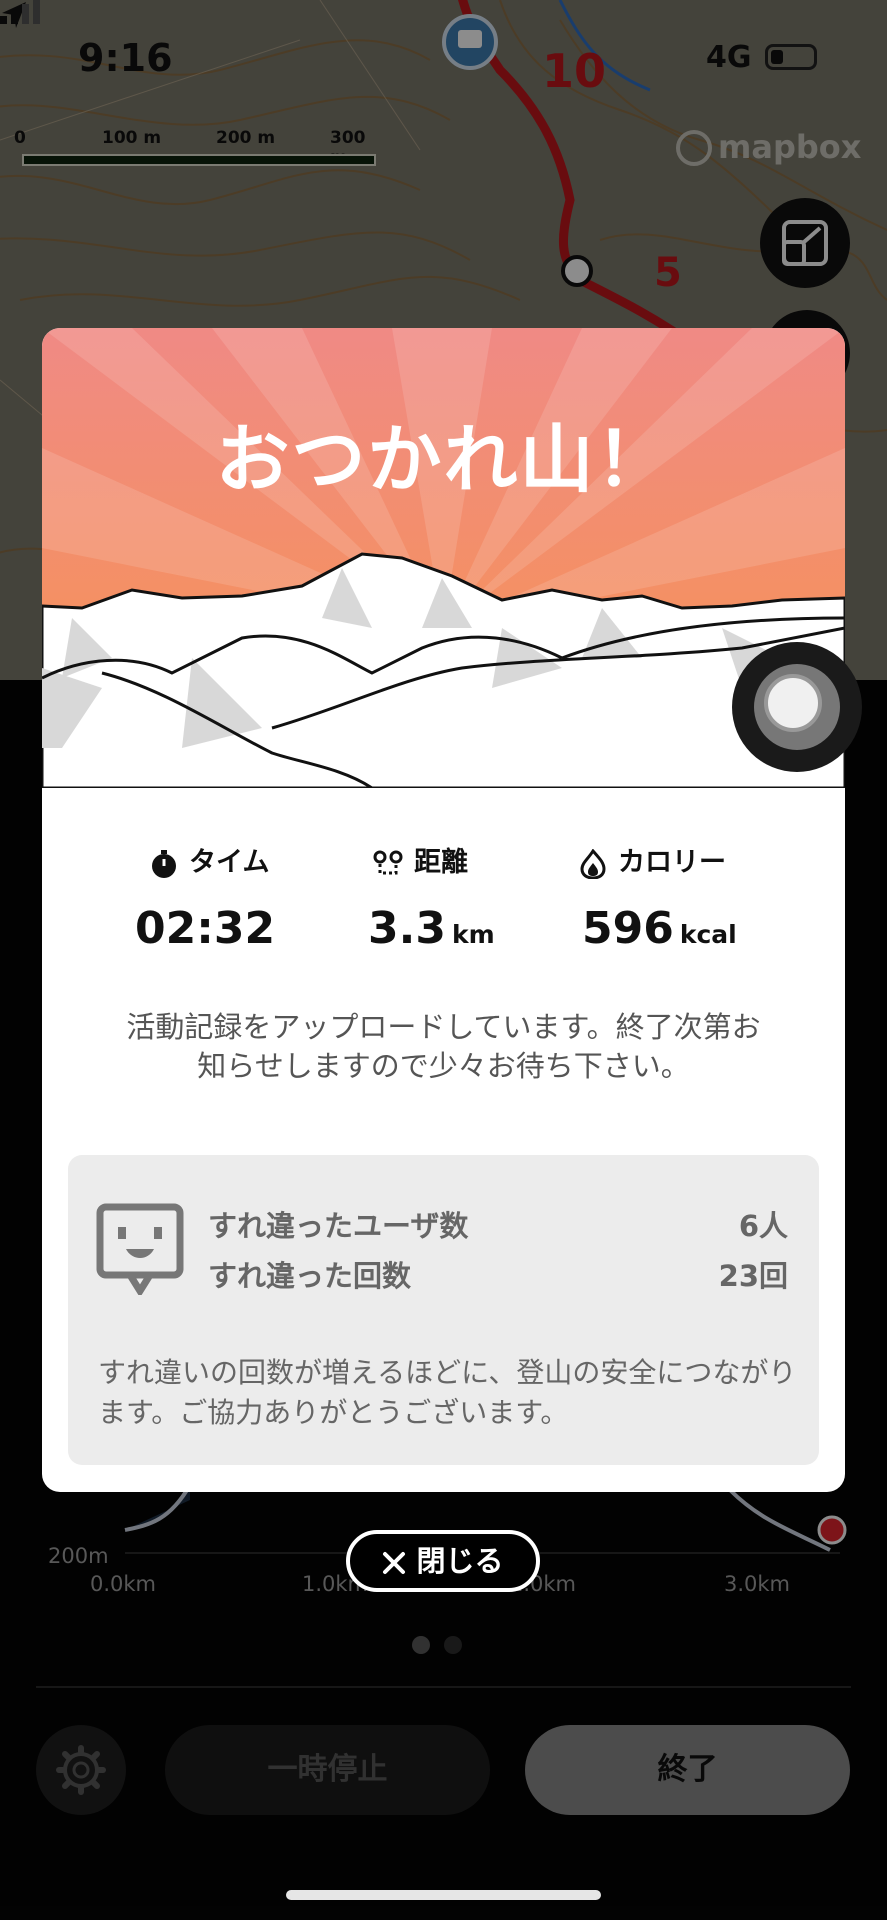 The image size is (887, 1920). I want to click on stat-distance-label: 距離, so click(441, 862).